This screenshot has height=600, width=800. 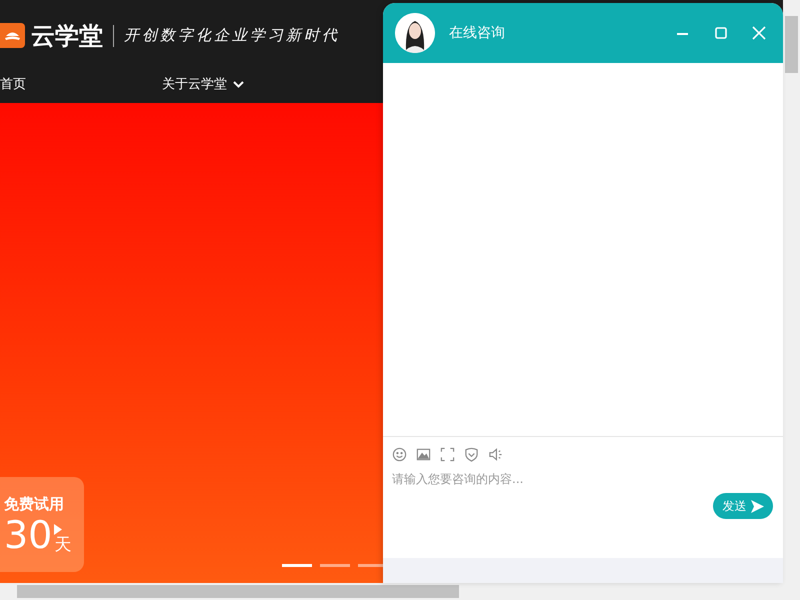 I want to click on image-icon, so click(x=423, y=454).